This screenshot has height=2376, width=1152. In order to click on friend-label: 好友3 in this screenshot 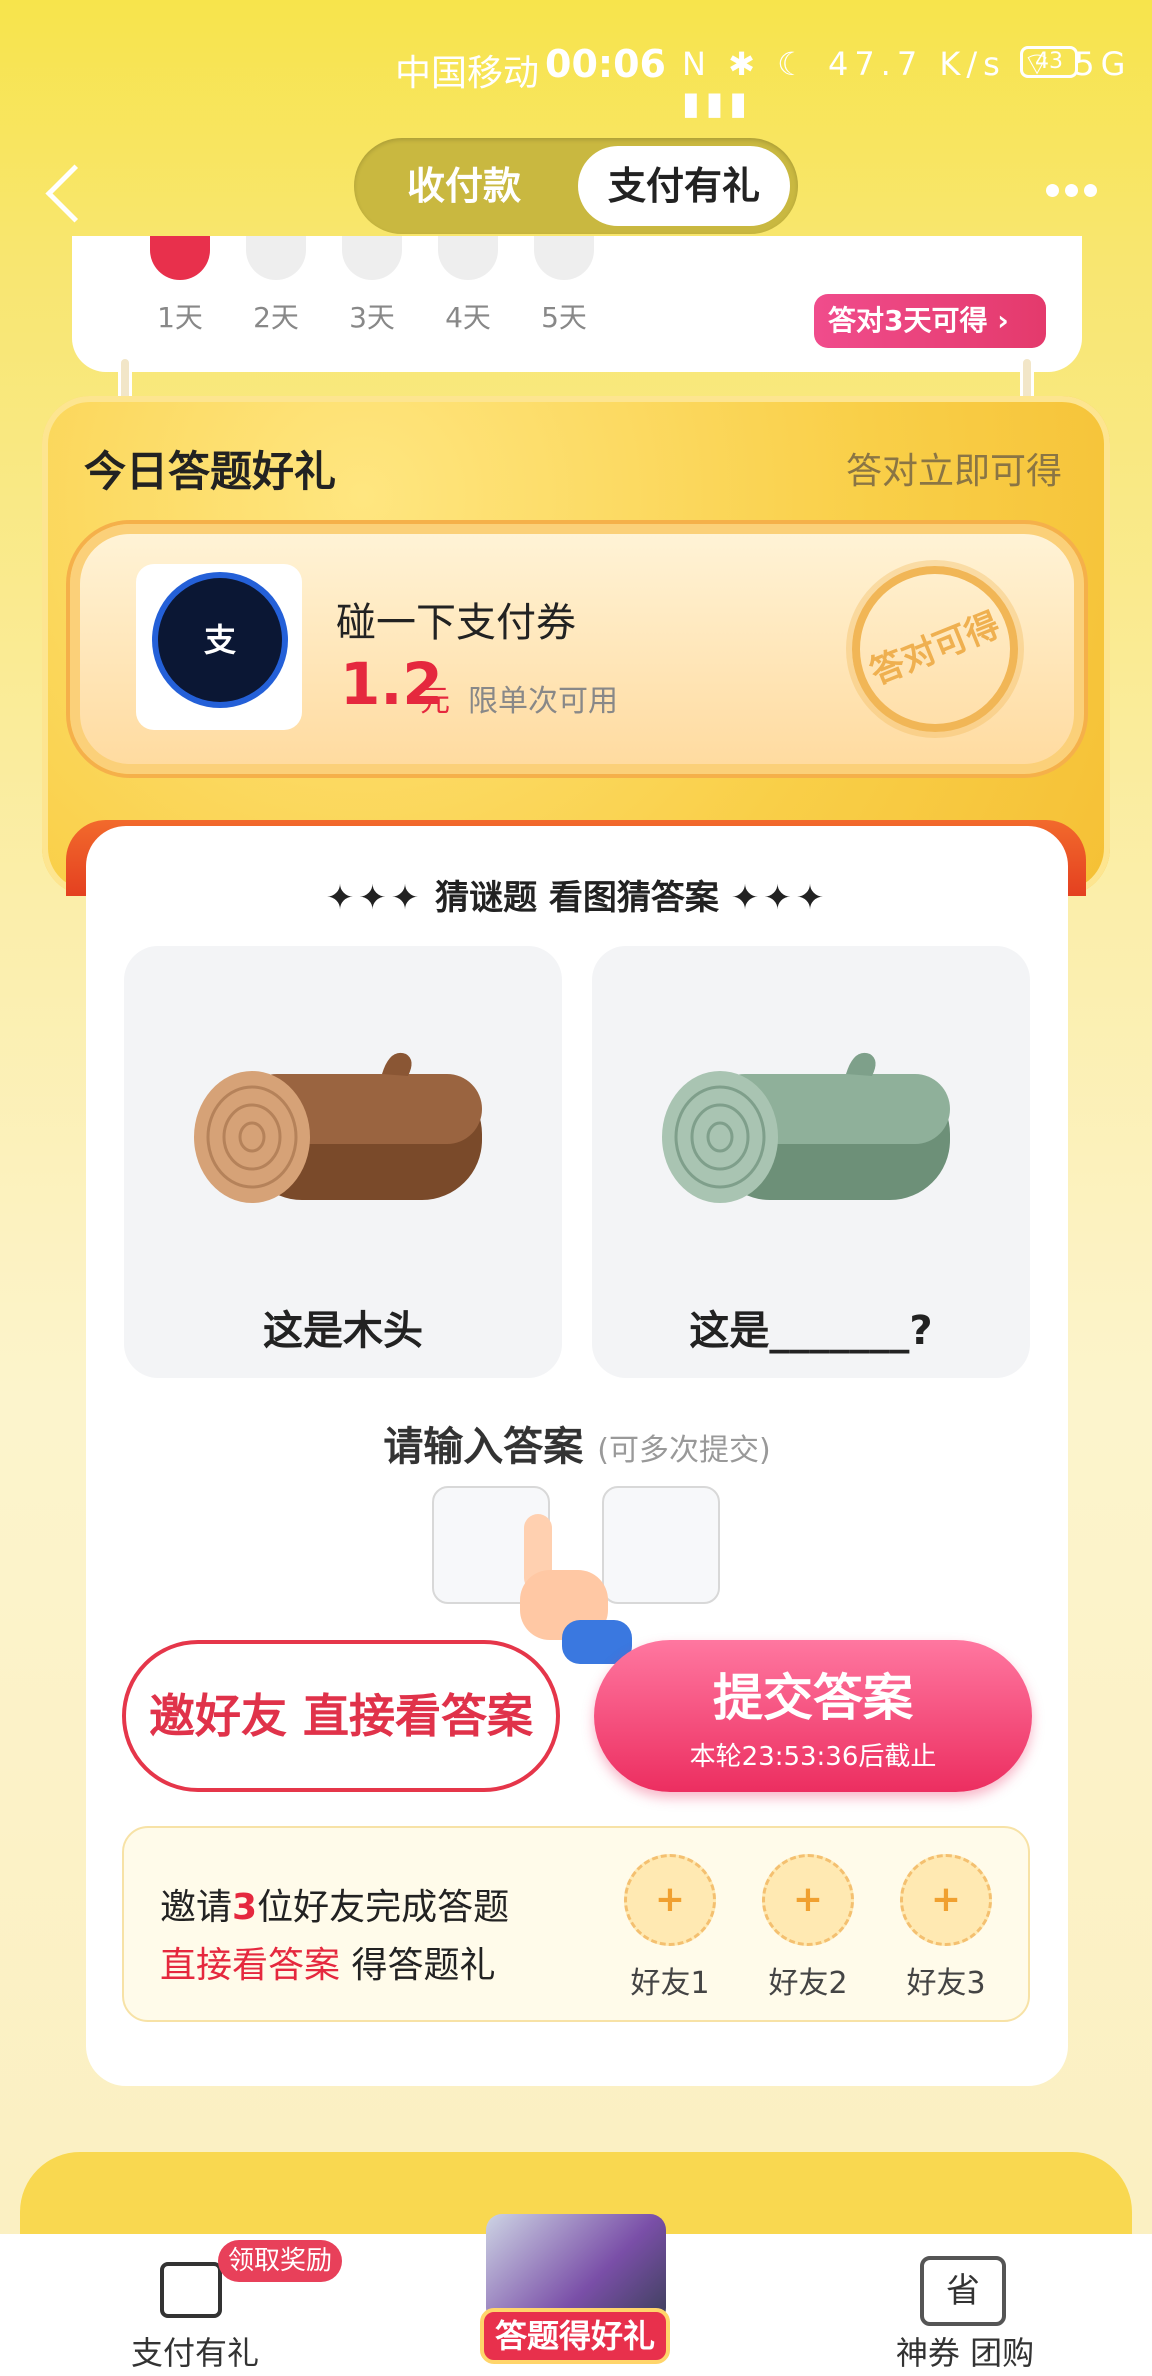, I will do `click(946, 1983)`.